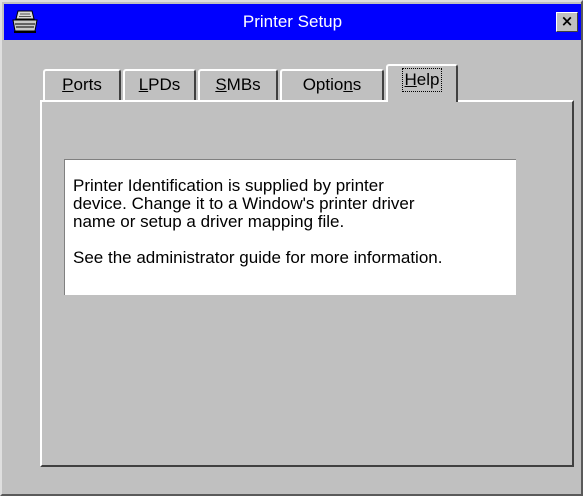 Image resolution: width=583 pixels, height=496 pixels. I want to click on tab-help: Help, so click(422, 83).